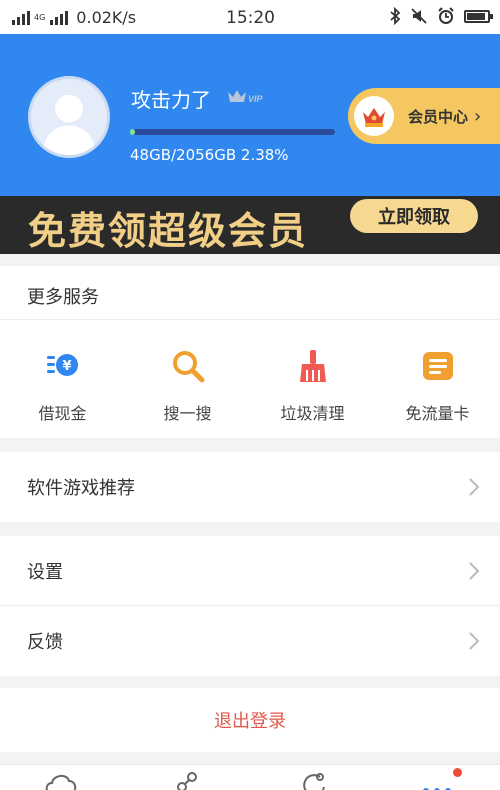 The height and width of the screenshot is (790, 500). Describe the element at coordinates (437, 780) in the screenshot. I see `more-icon` at that location.